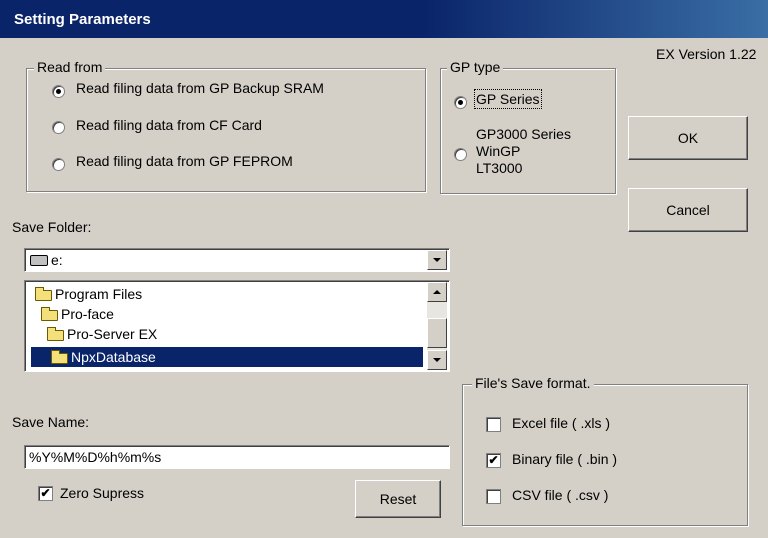 The image size is (768, 538). Describe the element at coordinates (58, 91) in the screenshot. I see `radio-gp-backup-sram` at that location.